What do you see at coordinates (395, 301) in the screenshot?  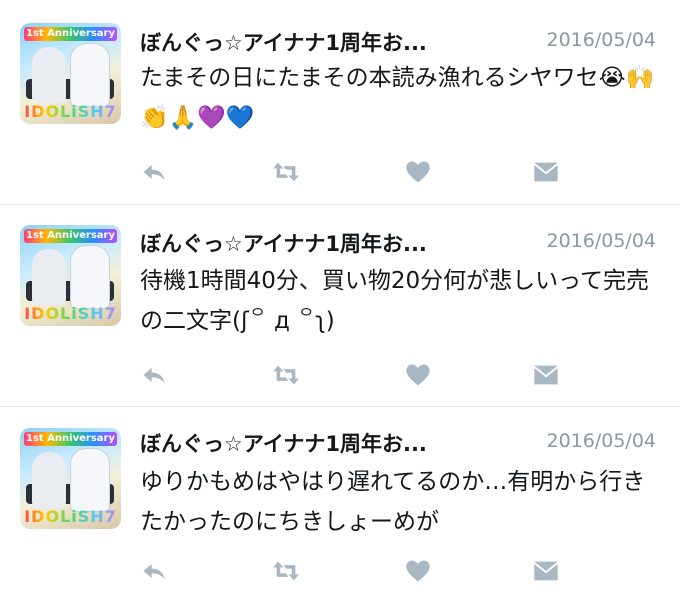 I see `tweet-text: 待機1時間40分、買い物20分何が悲しいって完売の二文字(ʃ꒪ д ꒪ʅ)` at bounding box center [395, 301].